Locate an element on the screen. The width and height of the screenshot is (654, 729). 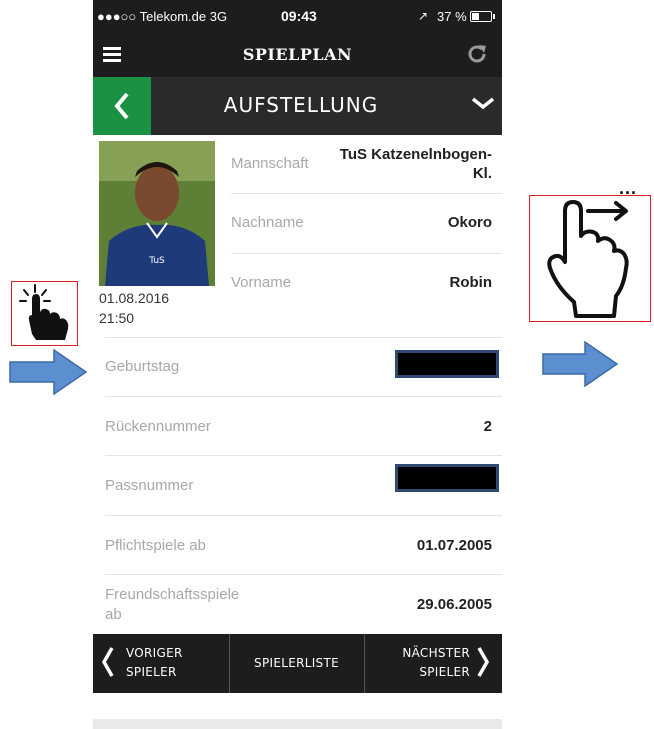
battery-percent: 37 % is located at coordinates (452, 16).